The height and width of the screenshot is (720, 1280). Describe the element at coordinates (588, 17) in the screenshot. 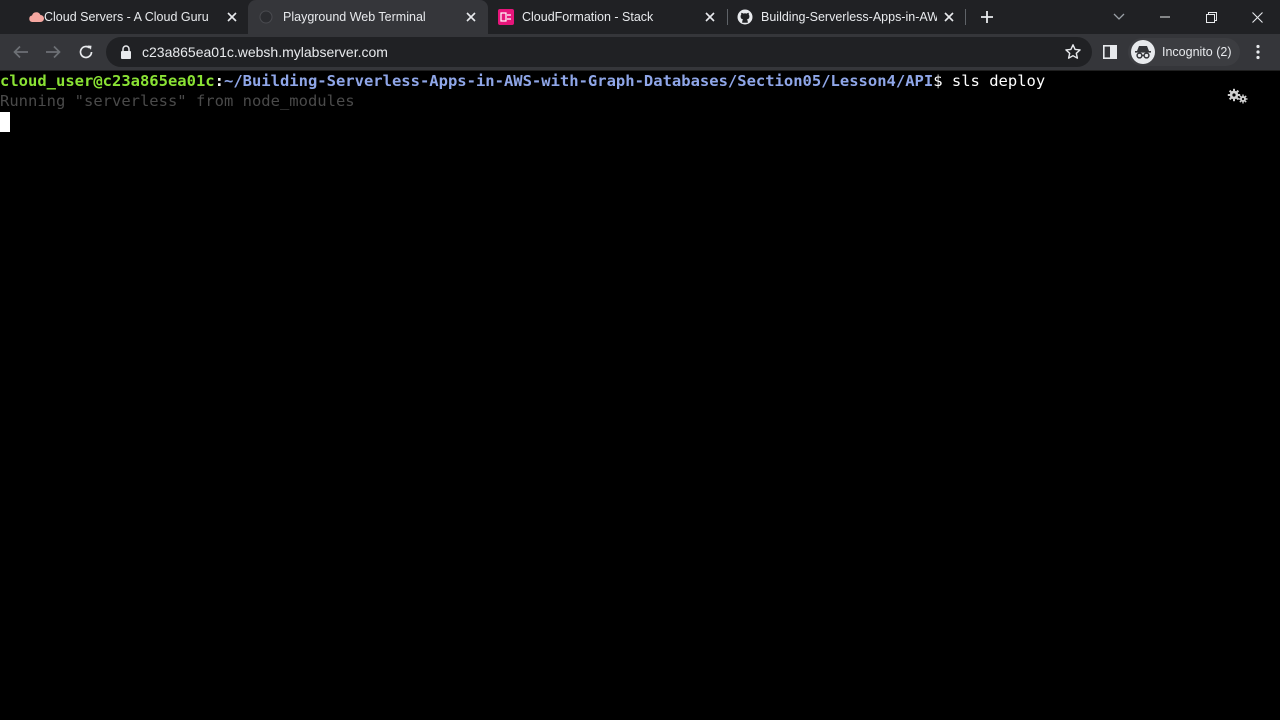

I see `tab-title: CloudFormation - Stack` at that location.